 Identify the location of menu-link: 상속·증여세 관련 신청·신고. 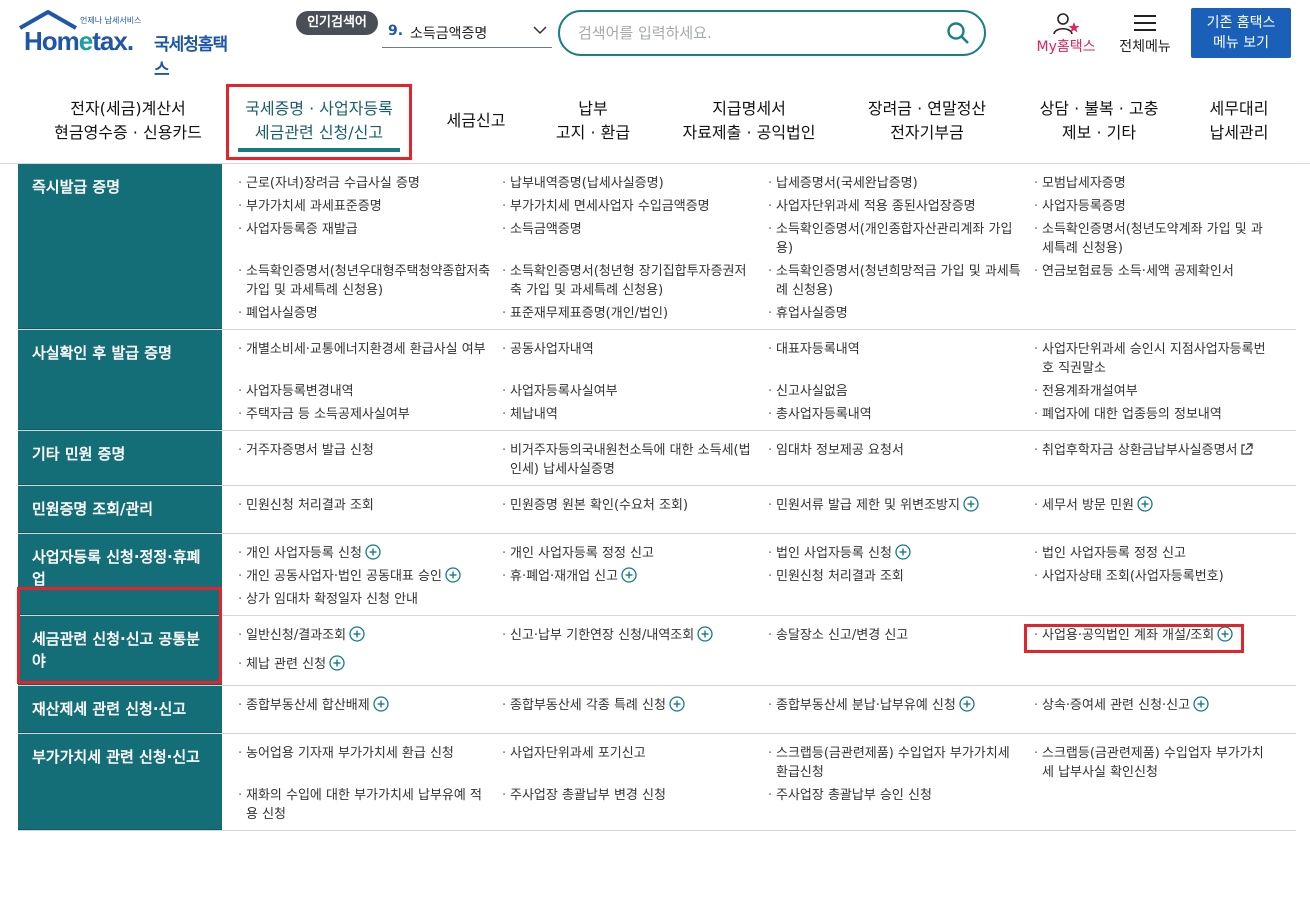
(1157, 711).